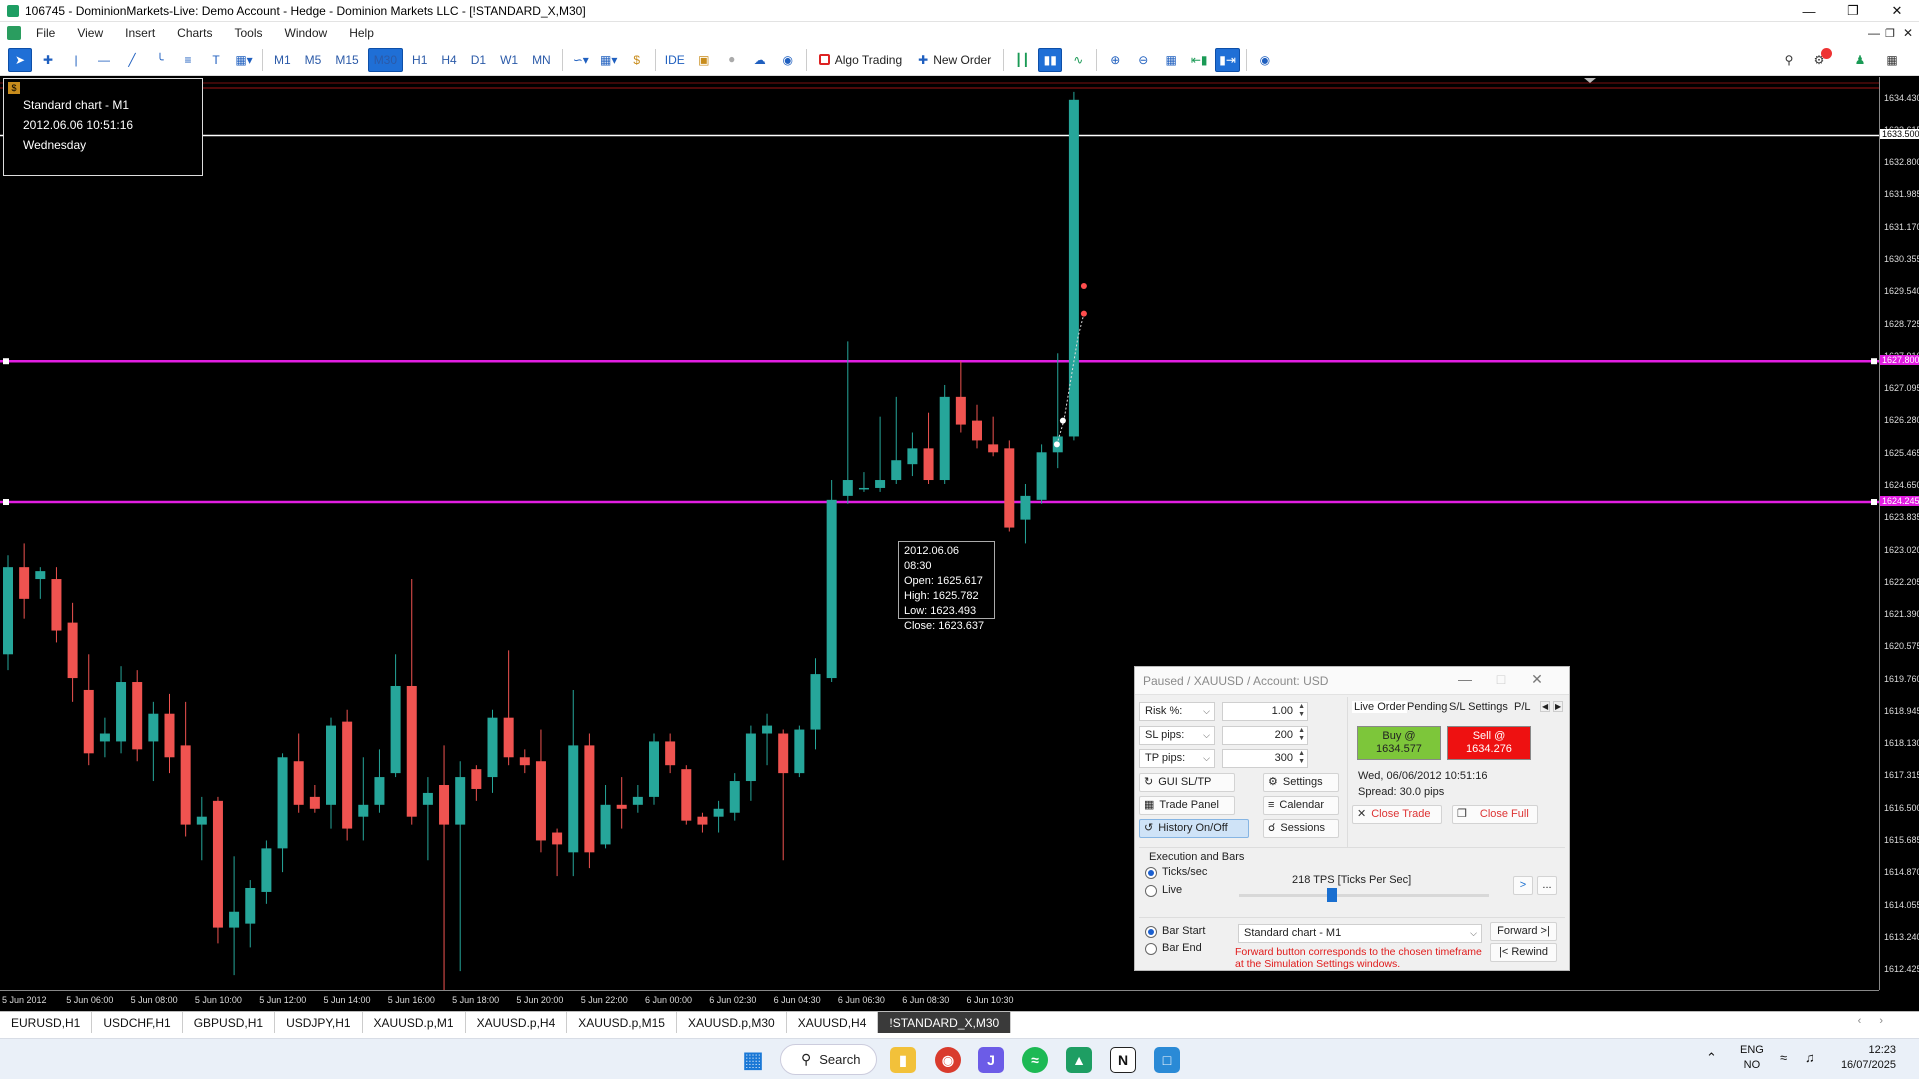 The height and width of the screenshot is (1079, 1919). What do you see at coordinates (1397, 814) in the screenshot?
I see `close-trade-button: ✕ Close Trade` at bounding box center [1397, 814].